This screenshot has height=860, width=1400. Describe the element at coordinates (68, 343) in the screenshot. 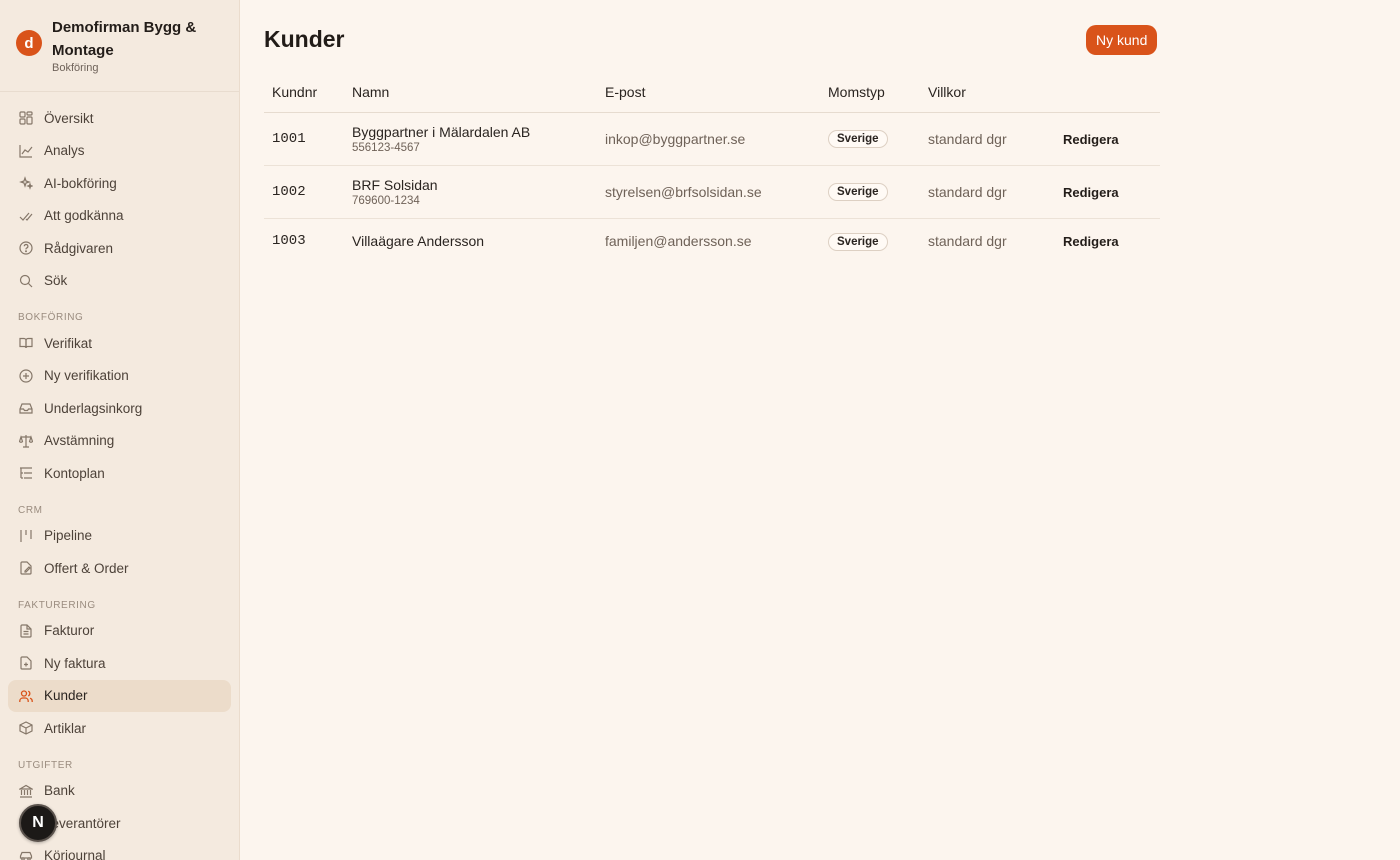

I see `sidebar-item-label: Verifikat` at that location.